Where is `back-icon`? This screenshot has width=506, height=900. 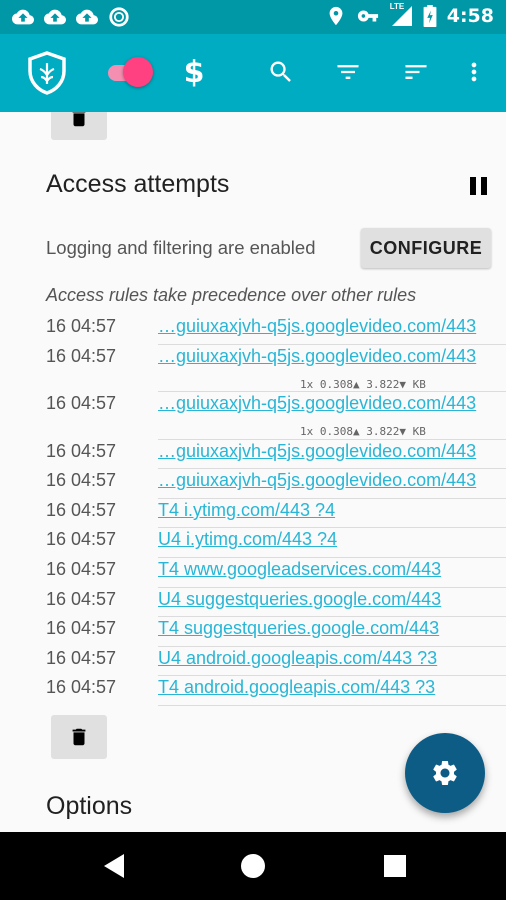 back-icon is located at coordinates (115, 866).